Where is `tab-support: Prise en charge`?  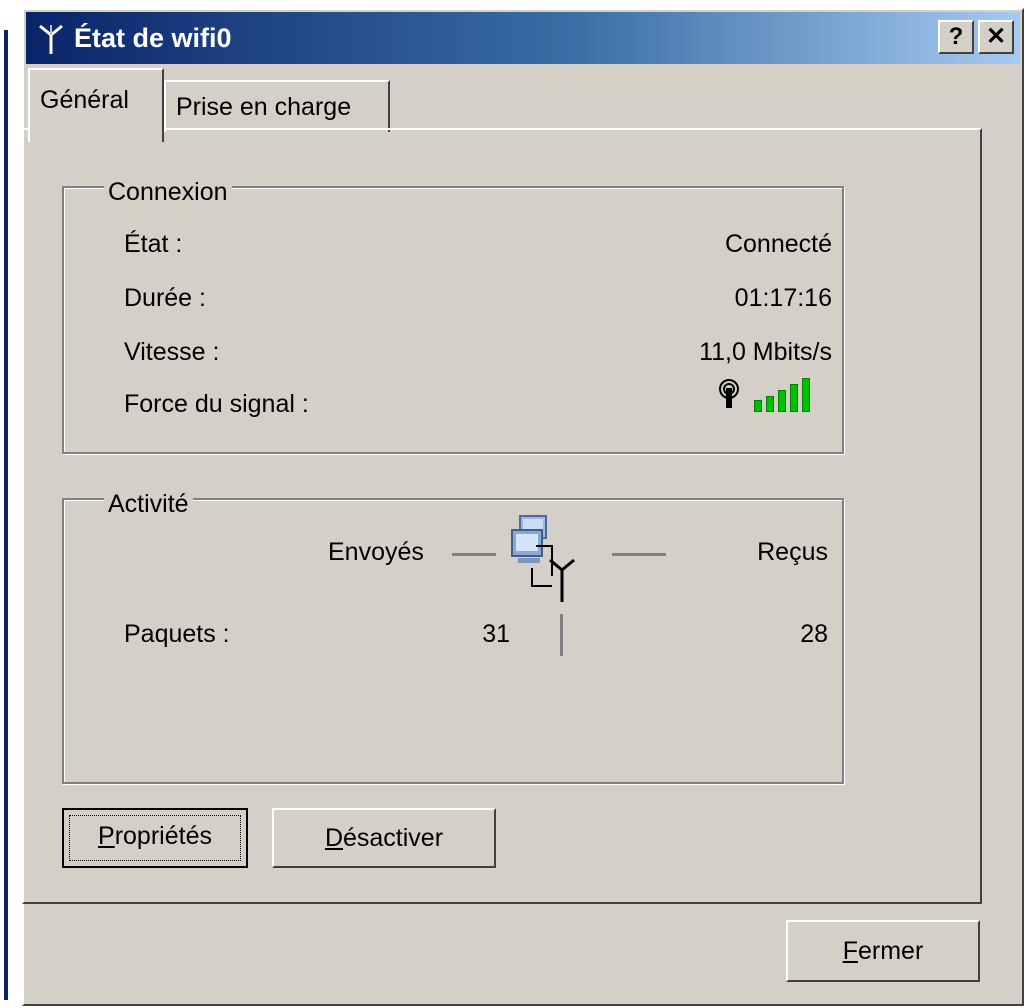 tab-support: Prise en charge is located at coordinates (277, 106).